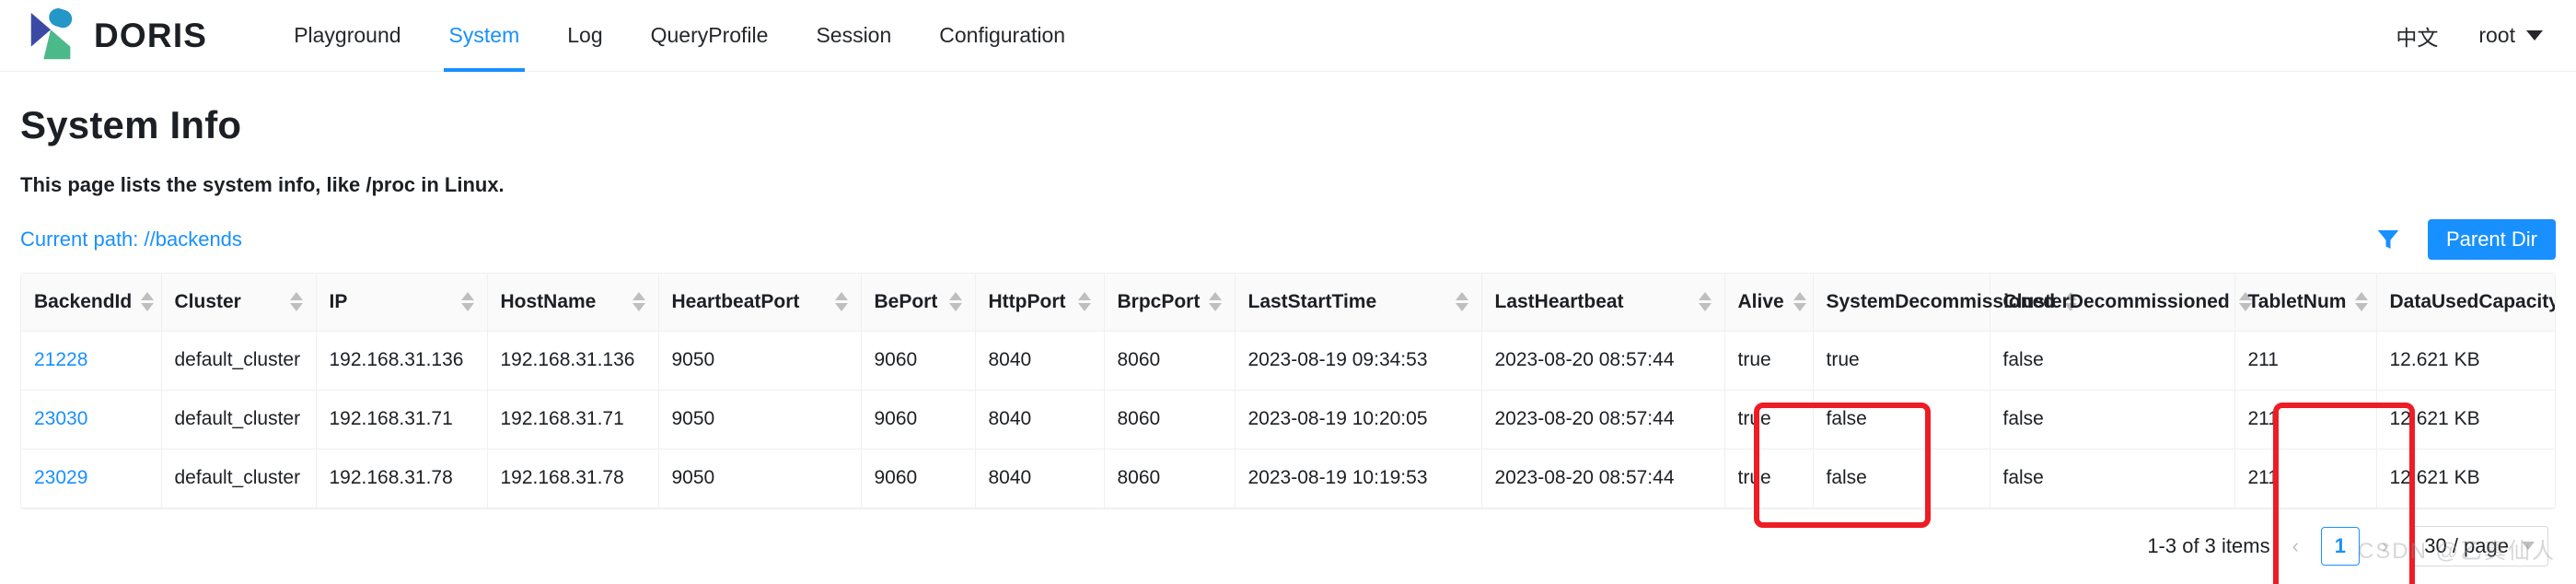 This screenshot has width=2576, height=584. I want to click on column-label: BePort, so click(906, 301).